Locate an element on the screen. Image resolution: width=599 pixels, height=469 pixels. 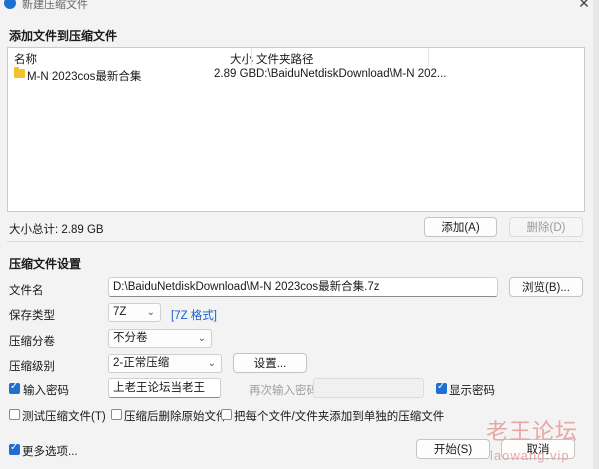
show-password-checkbox is located at coordinates (441, 387).